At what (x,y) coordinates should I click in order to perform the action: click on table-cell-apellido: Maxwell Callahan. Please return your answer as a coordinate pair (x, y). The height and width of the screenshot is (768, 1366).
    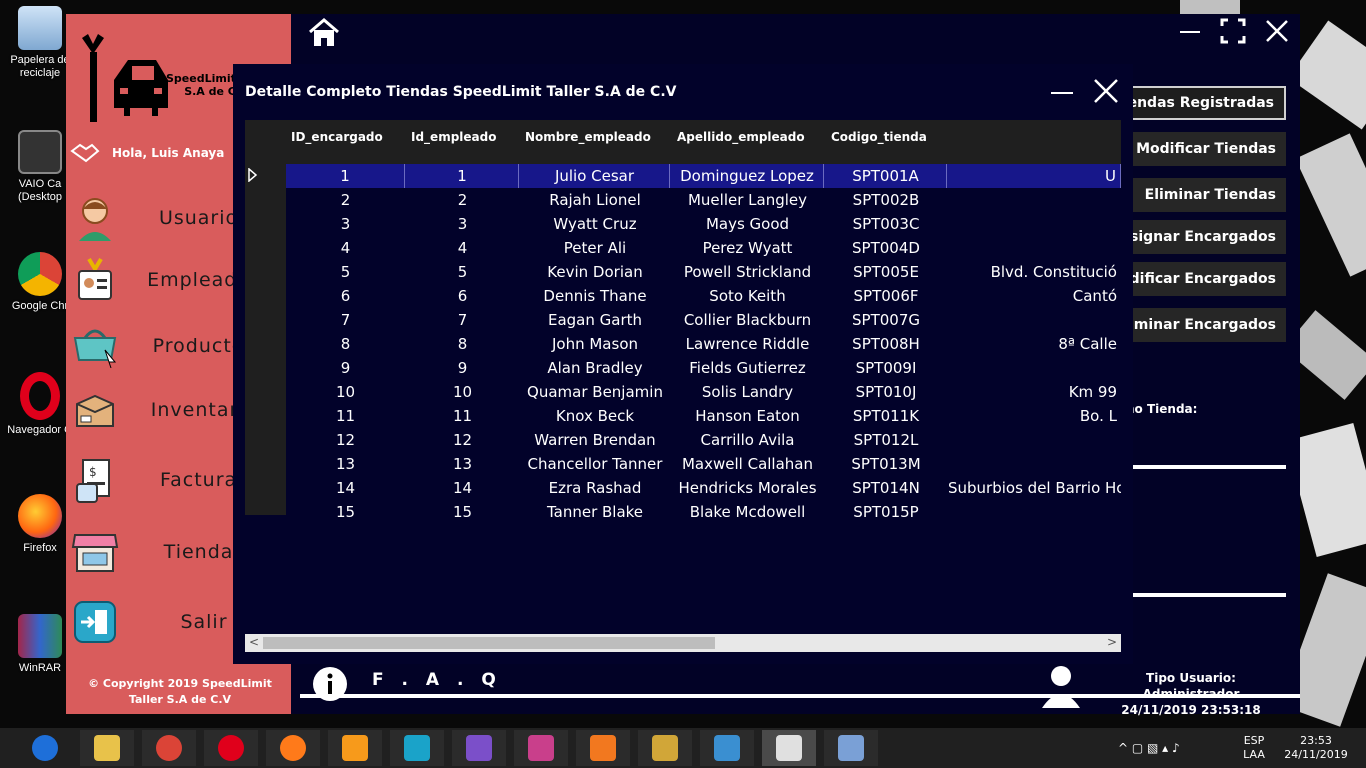
    Looking at the image, I should click on (747, 464).